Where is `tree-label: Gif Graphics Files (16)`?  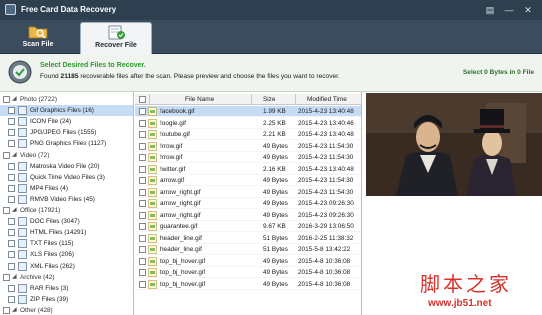
tree-label: Gif Graphics Files (16) is located at coordinates (62, 111).